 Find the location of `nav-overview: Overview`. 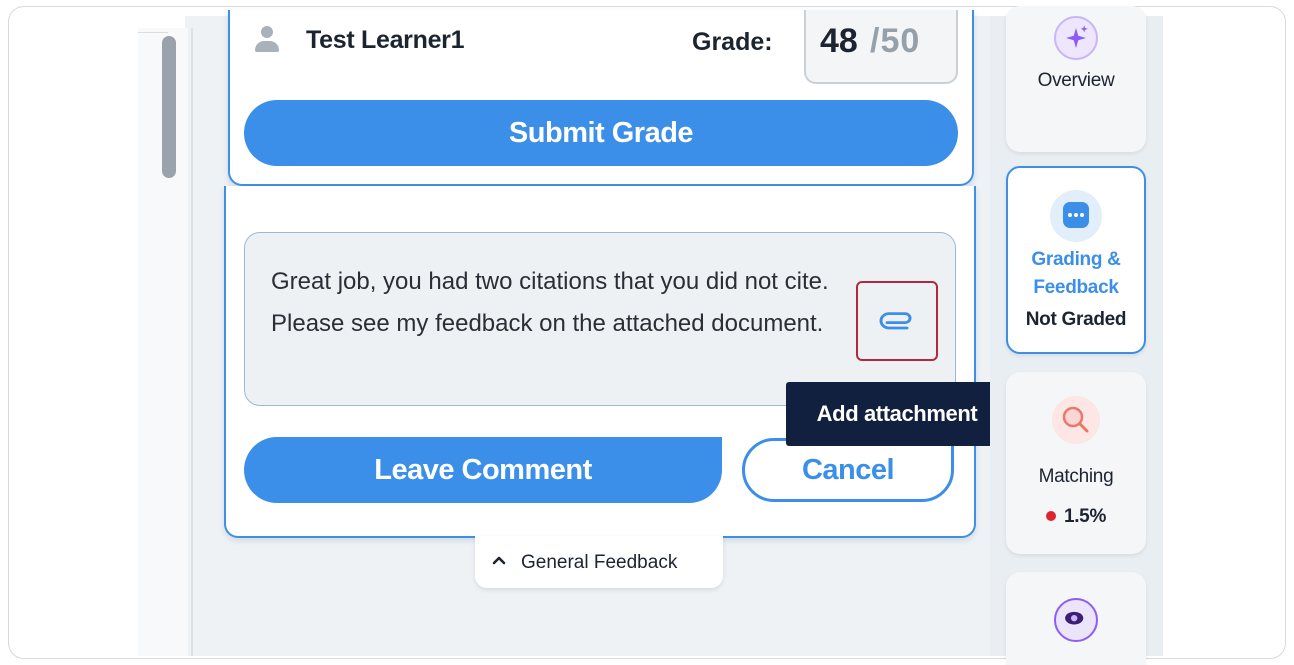

nav-overview: Overview is located at coordinates (1076, 79).